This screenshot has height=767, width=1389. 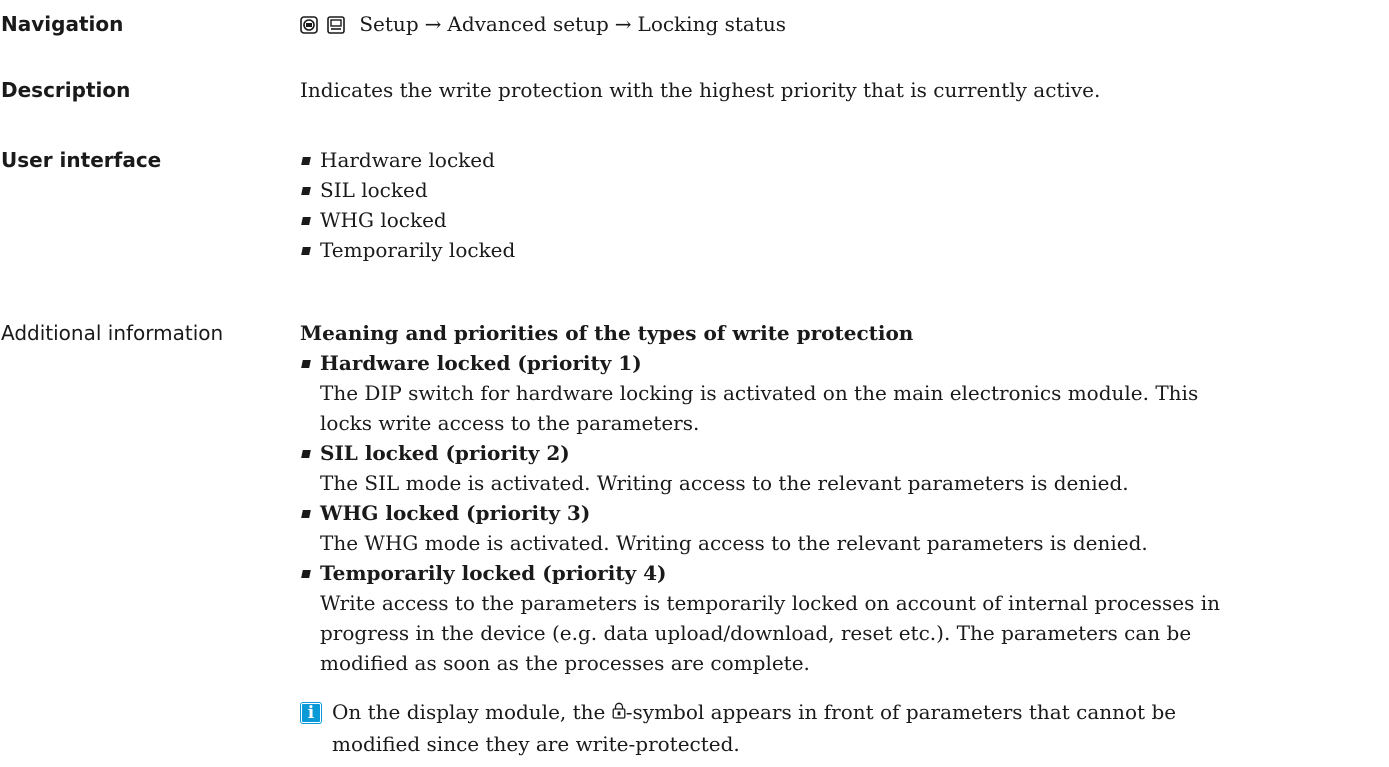 I want to click on display-module-icon, so click(x=336, y=25).